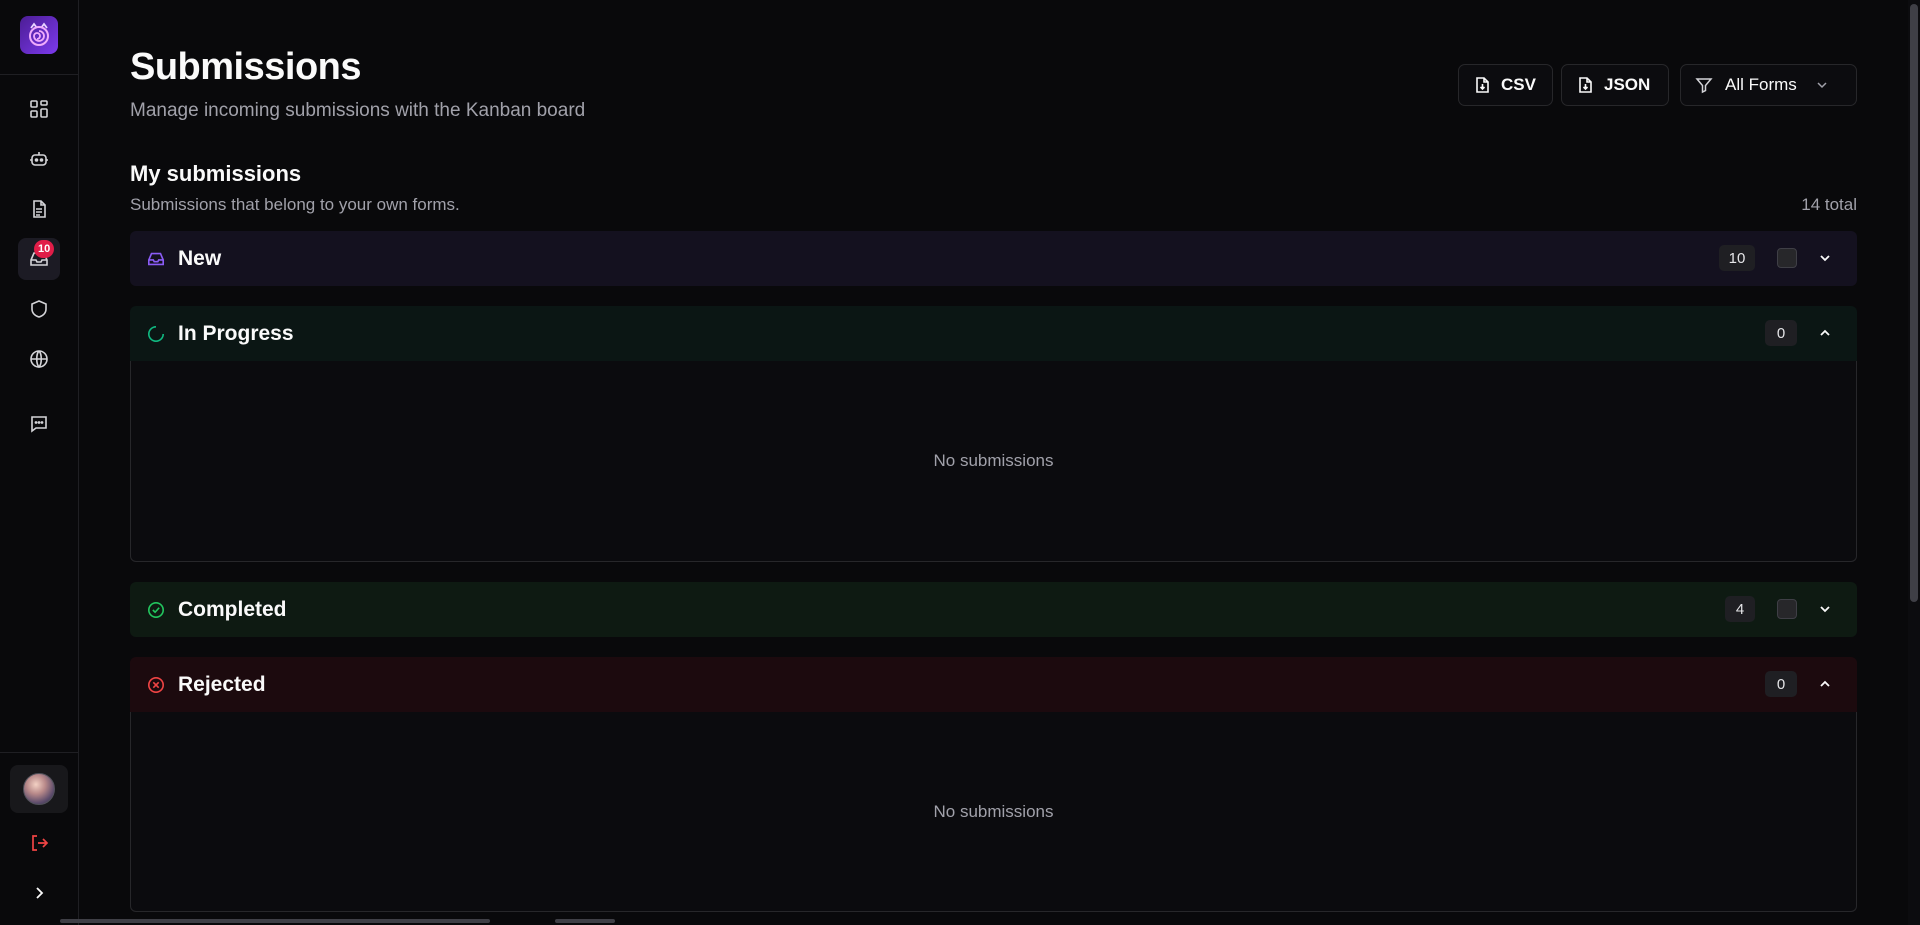  I want to click on sidebar-item-bots, so click(39, 159).